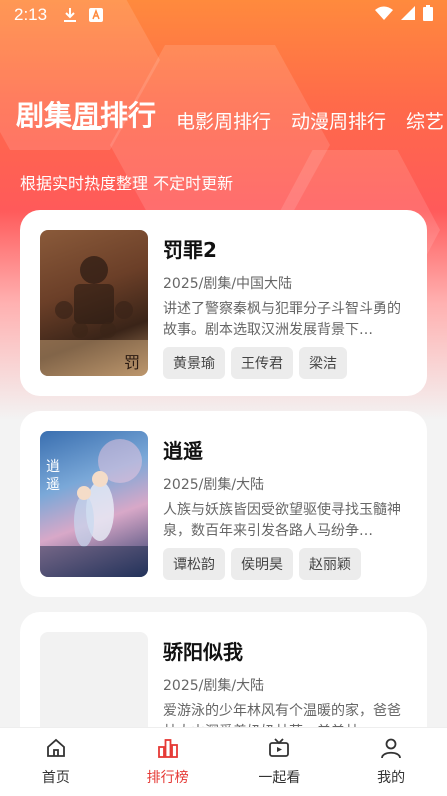 The width and height of the screenshot is (447, 796). Describe the element at coordinates (86, 117) in the screenshot. I see `tab-drama-weekly: 剧集周排行` at that location.